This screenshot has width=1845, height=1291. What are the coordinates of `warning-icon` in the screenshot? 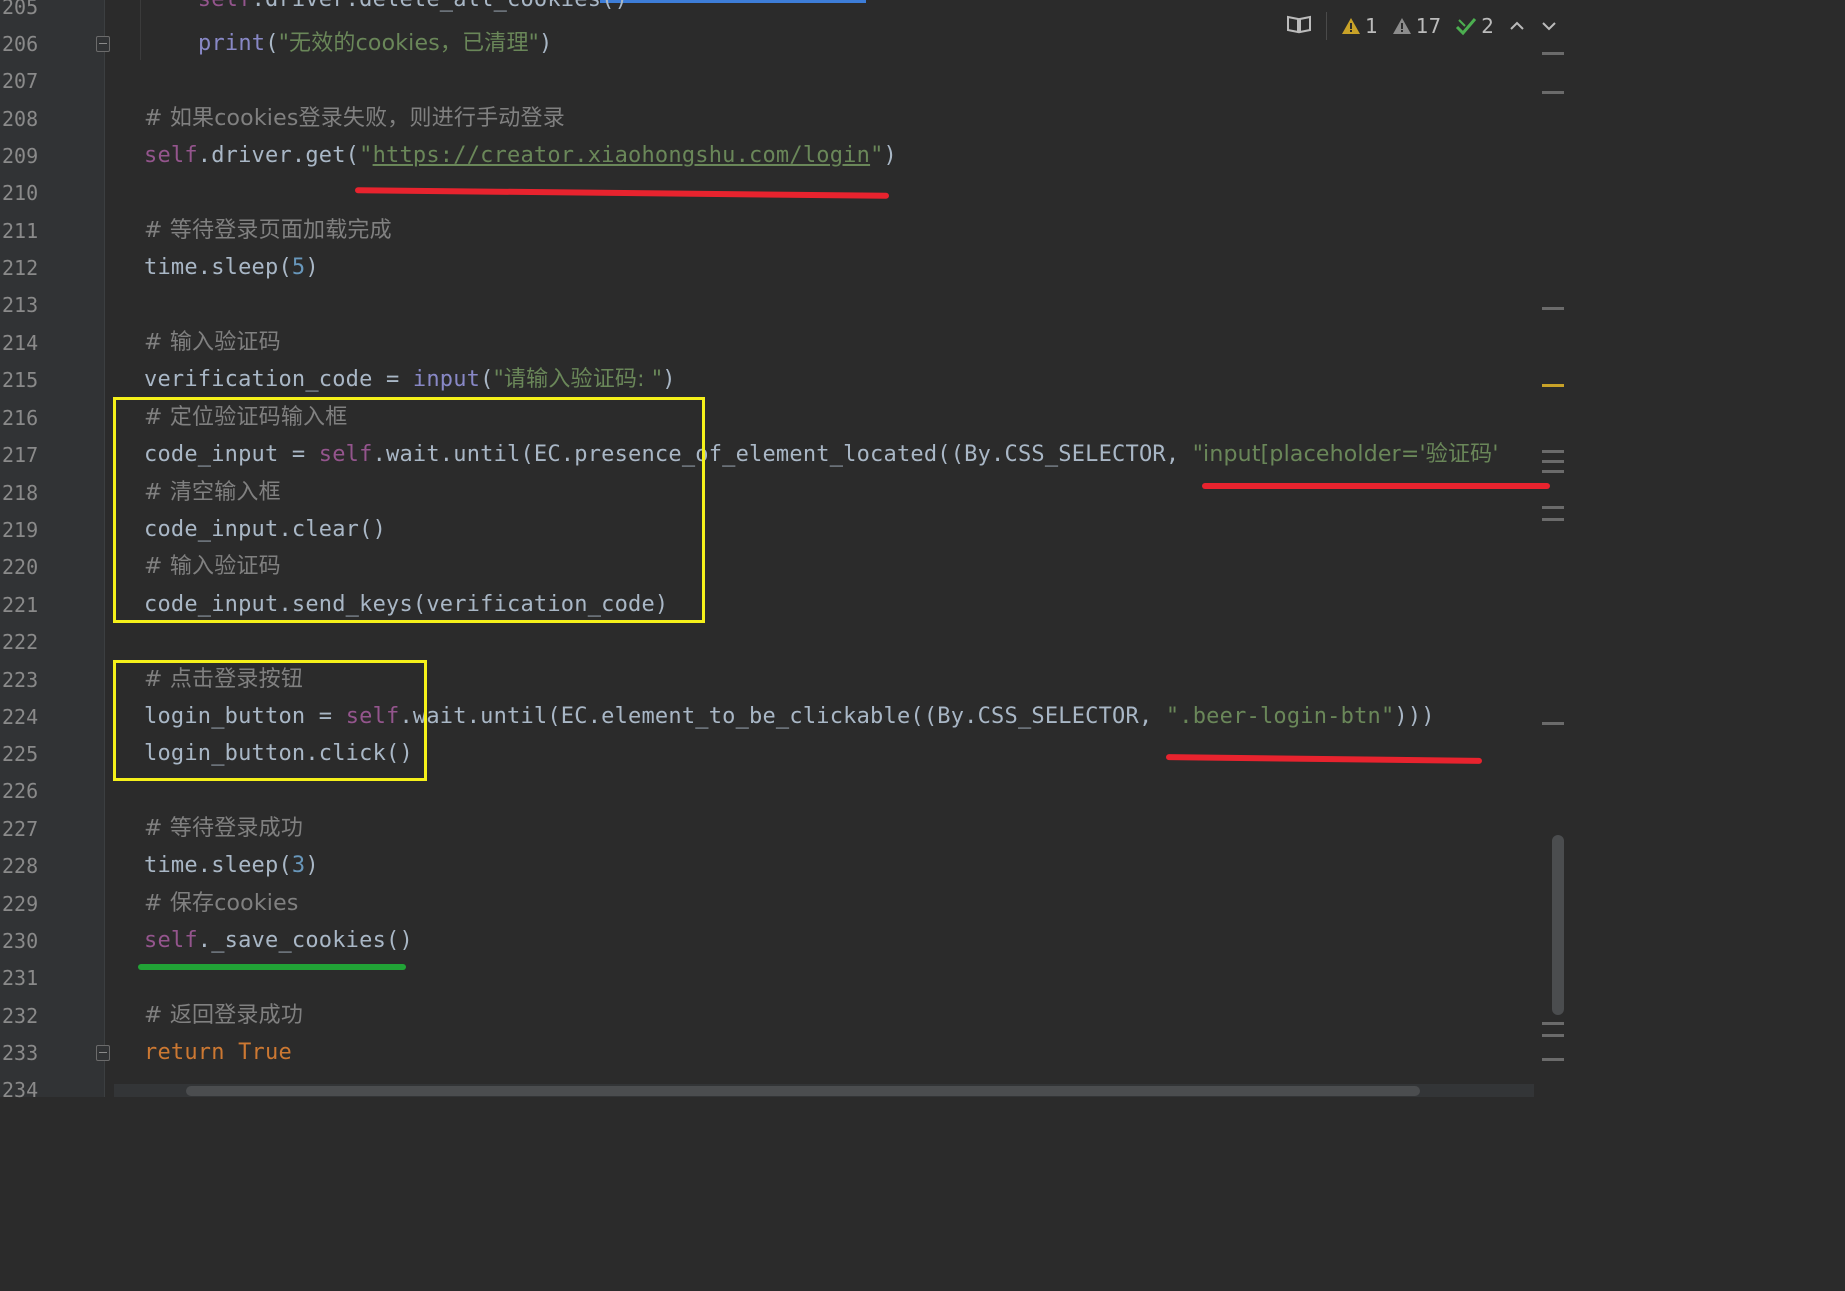 It's located at (1351, 26).